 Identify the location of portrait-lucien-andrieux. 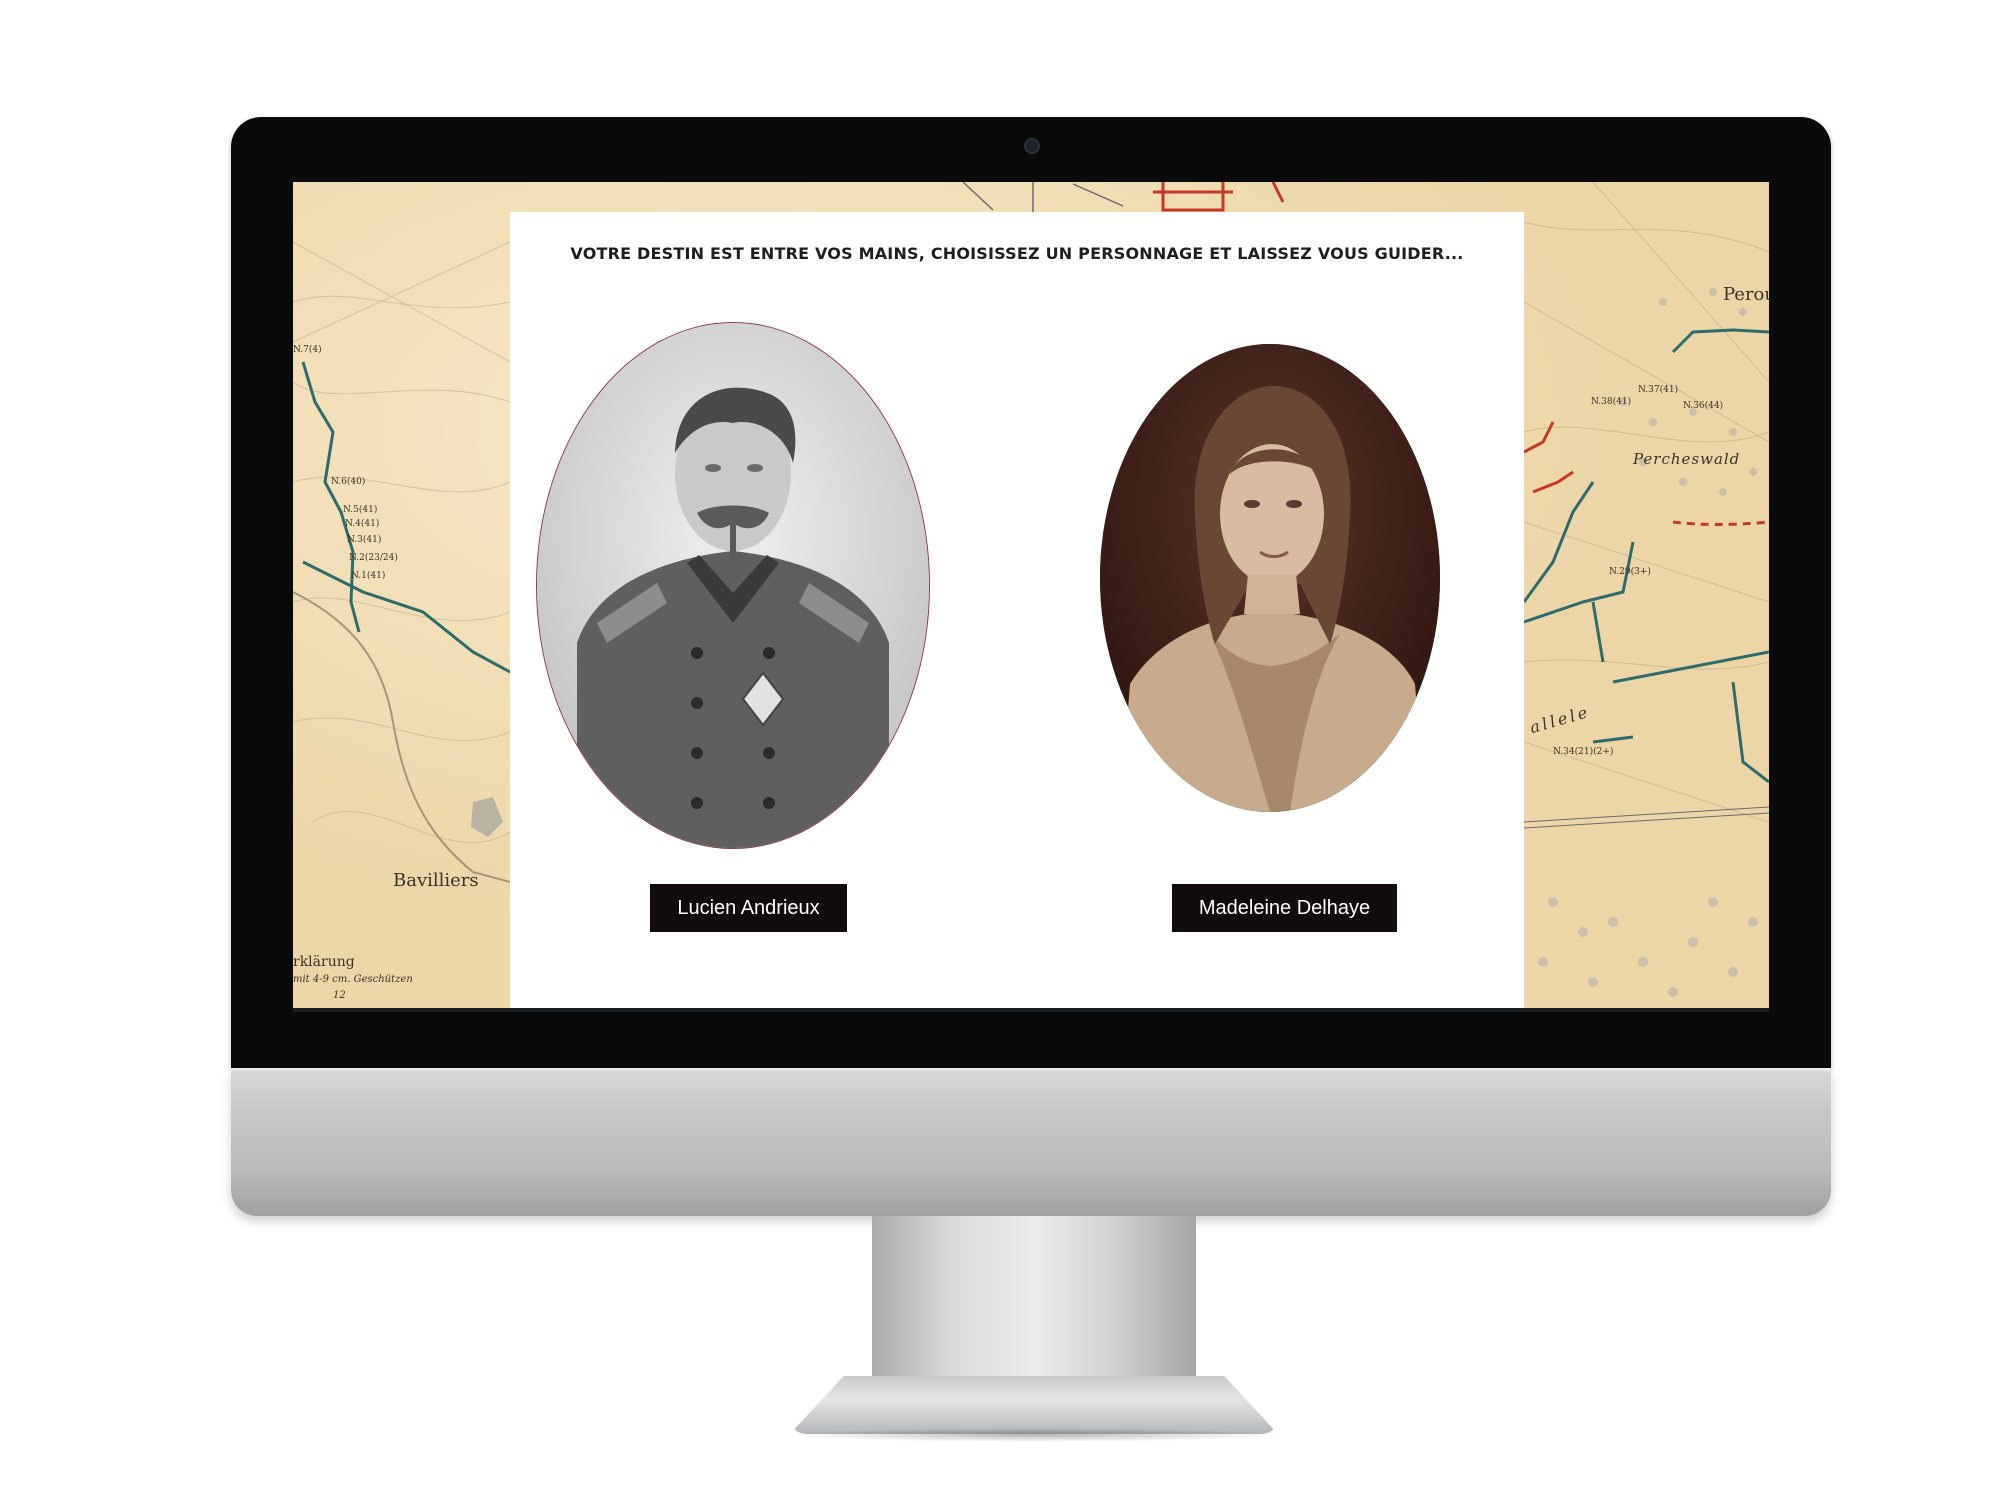
(733, 585).